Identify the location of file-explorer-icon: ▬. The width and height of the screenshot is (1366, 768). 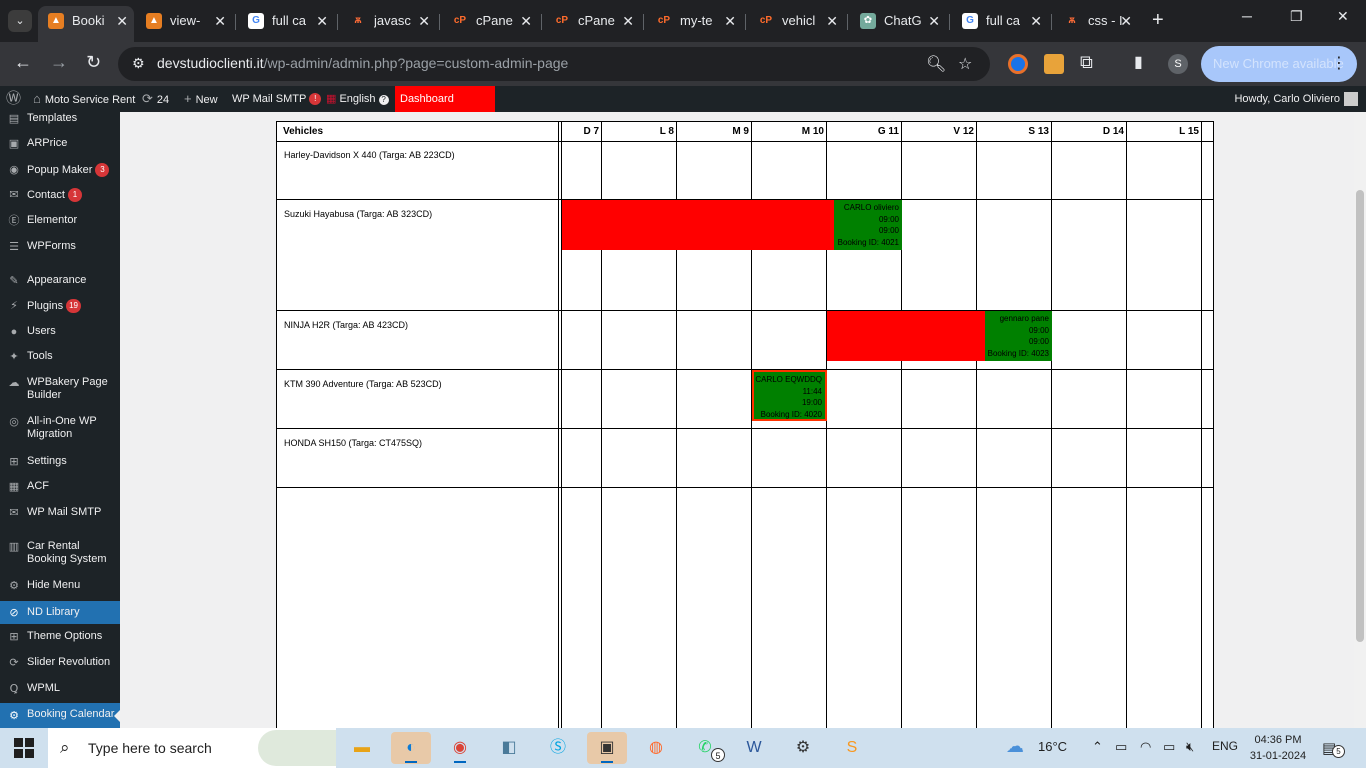
(362, 748).